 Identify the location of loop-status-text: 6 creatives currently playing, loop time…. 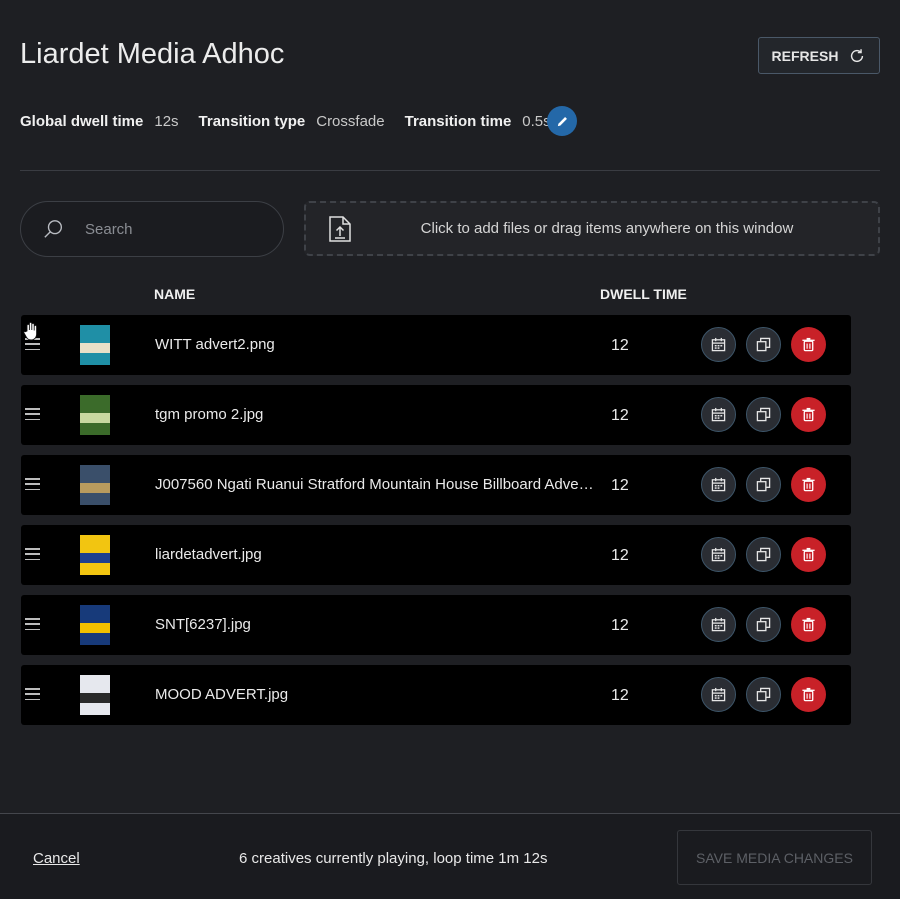
(393, 858).